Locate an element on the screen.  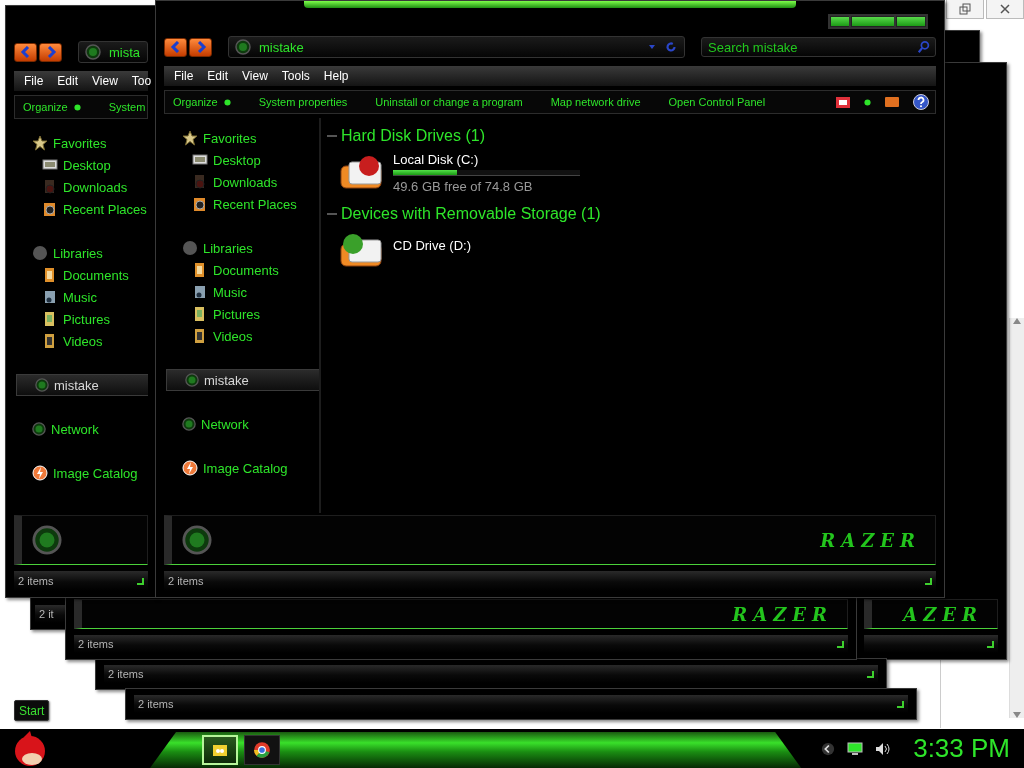
restore-button is located at coordinates (965, 9).